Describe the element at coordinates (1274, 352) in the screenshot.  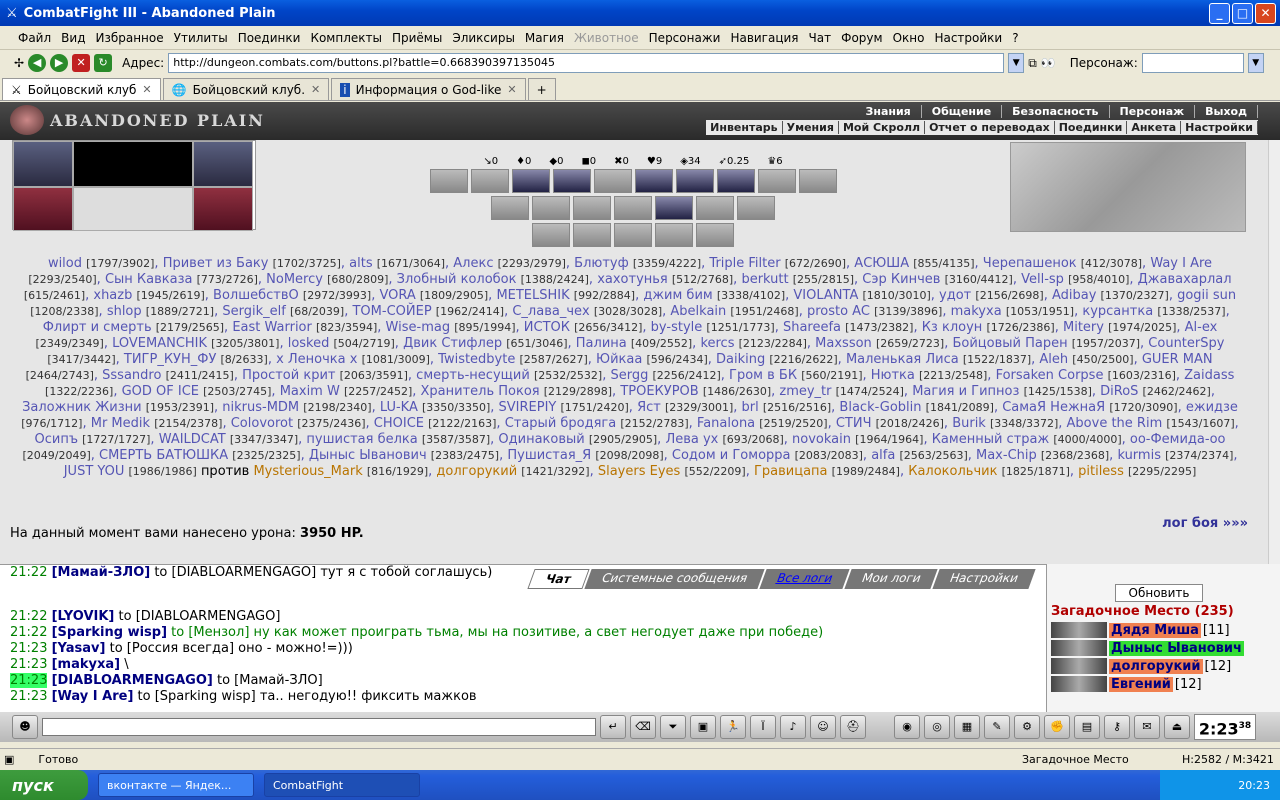
I see `battle-scrollbar` at that location.